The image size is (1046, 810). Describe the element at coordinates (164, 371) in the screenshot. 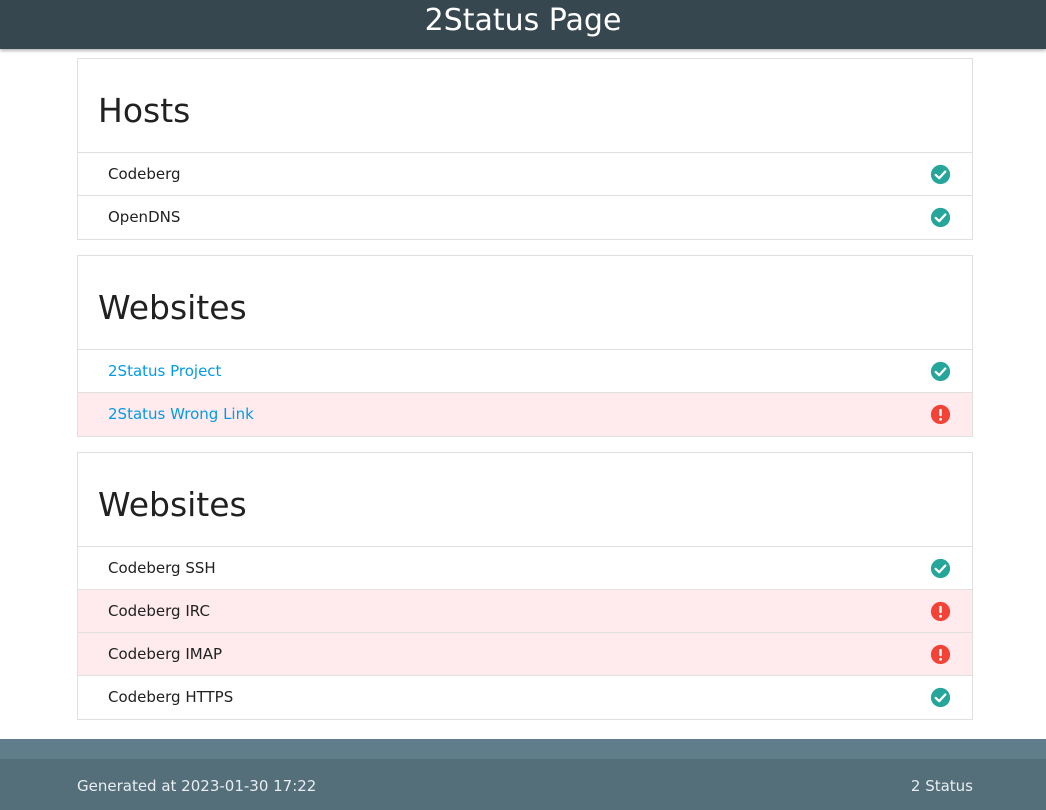

I see `status-row-link: 2Status Project` at that location.